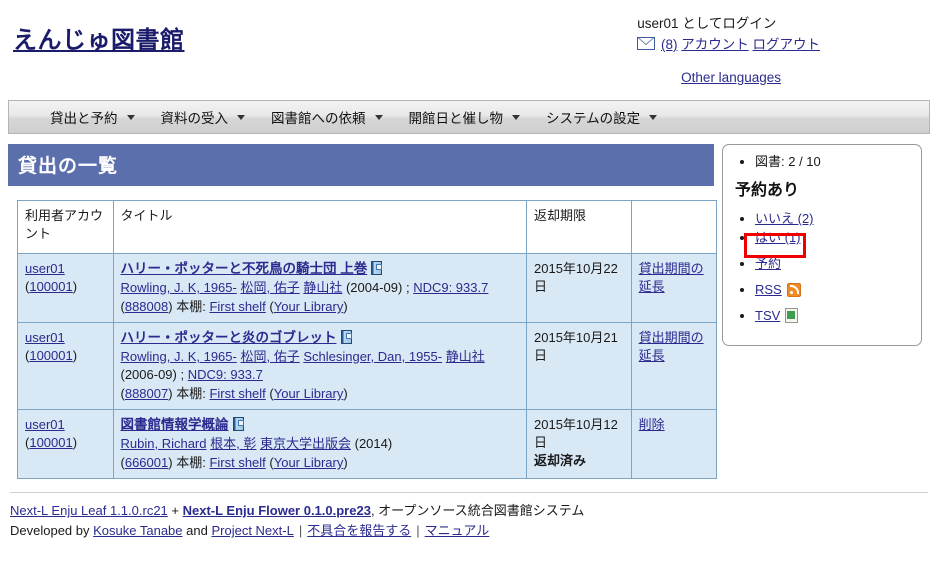  What do you see at coordinates (767, 315) in the screenshot?
I see `tsv-link: TSV` at bounding box center [767, 315].